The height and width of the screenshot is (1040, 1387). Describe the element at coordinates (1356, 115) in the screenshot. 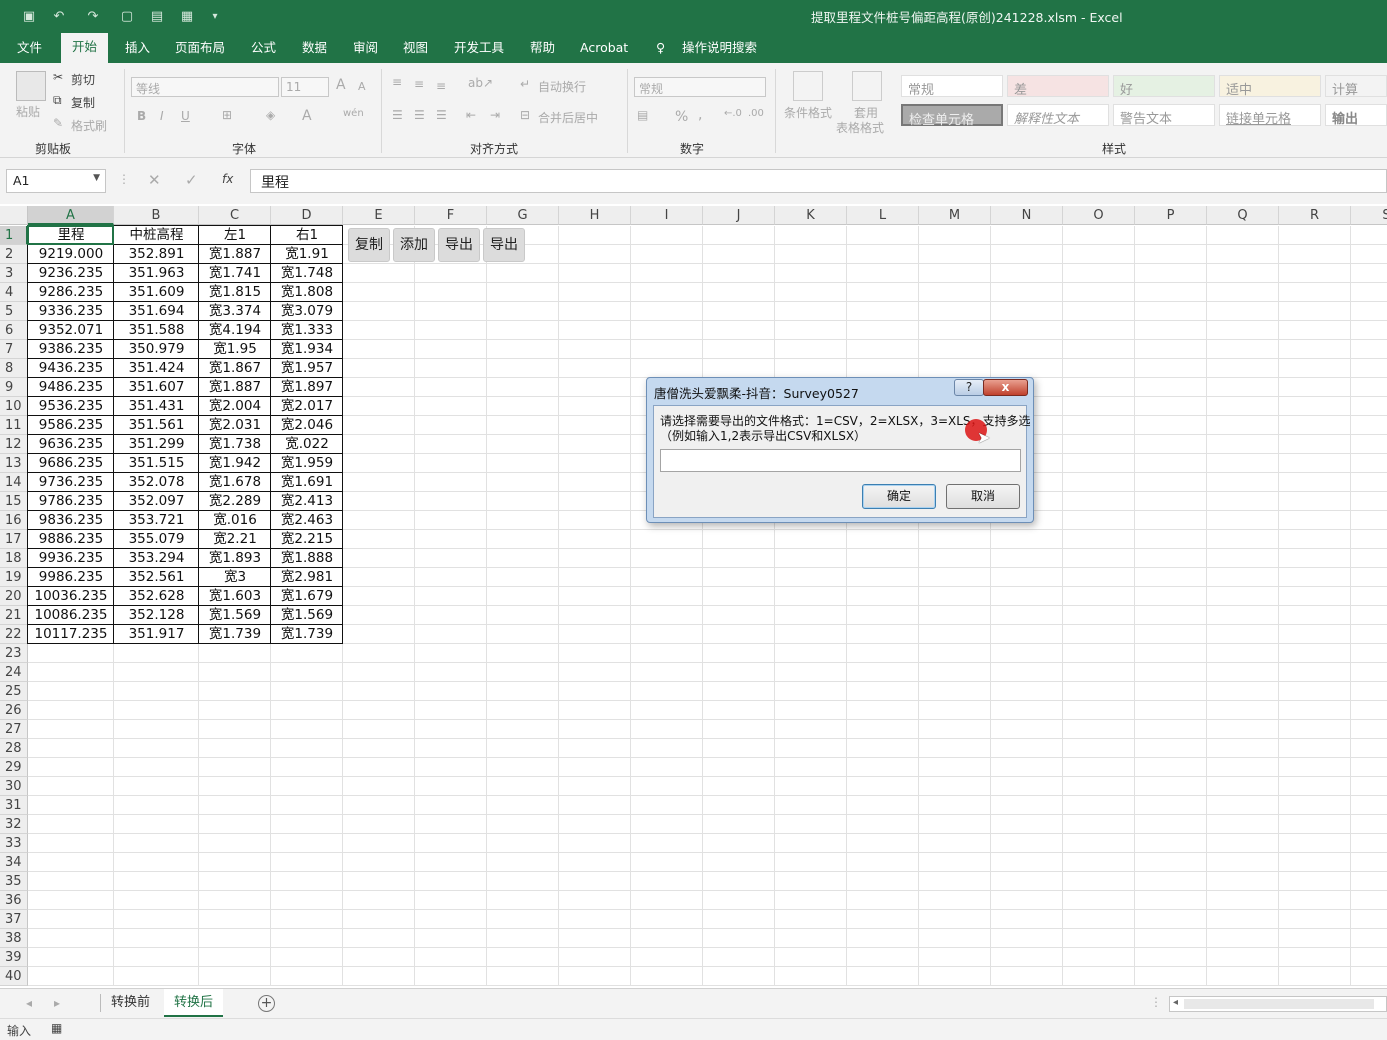

I see `style-output: 输出` at that location.